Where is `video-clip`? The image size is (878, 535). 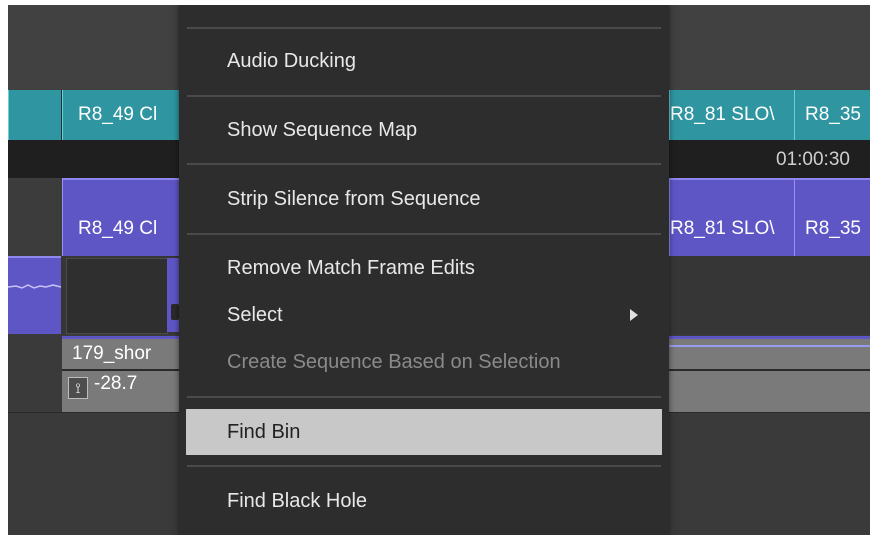 video-clip is located at coordinates (34, 115).